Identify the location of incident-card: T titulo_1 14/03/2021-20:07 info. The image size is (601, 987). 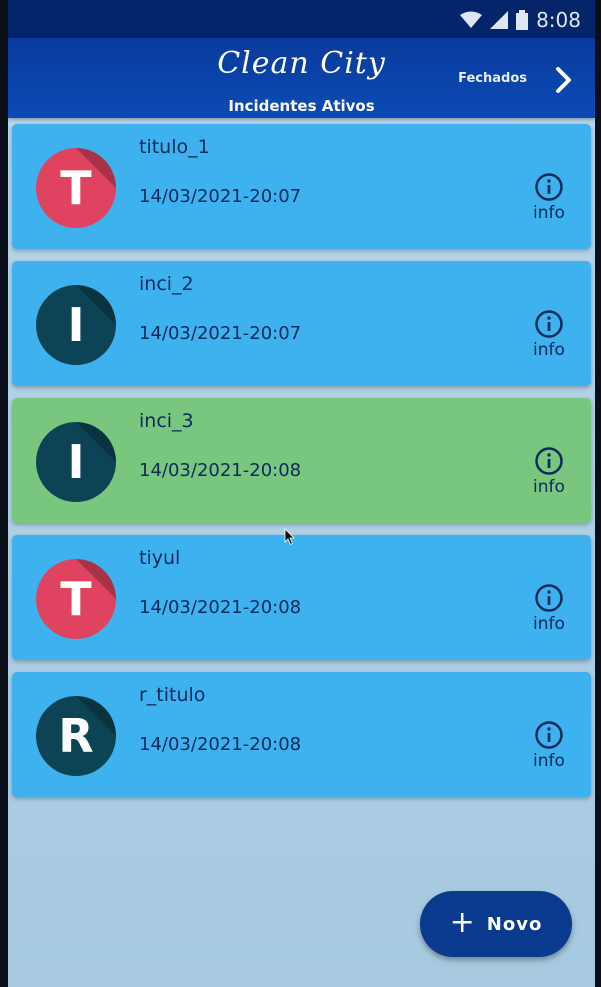
(301, 186).